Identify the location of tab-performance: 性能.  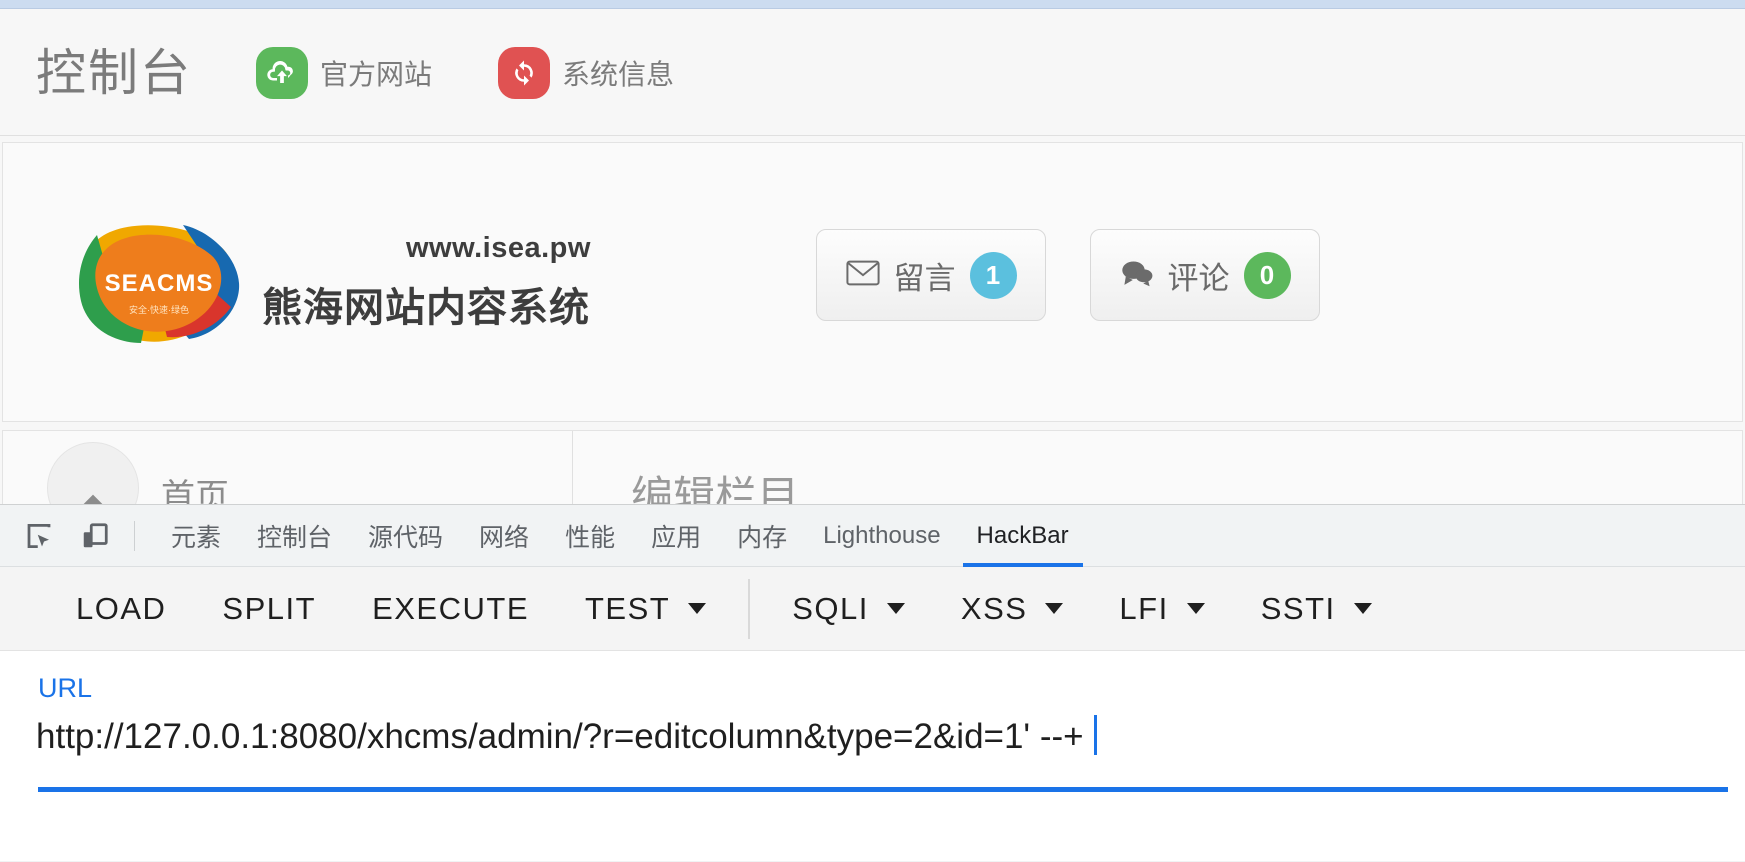
(590, 536).